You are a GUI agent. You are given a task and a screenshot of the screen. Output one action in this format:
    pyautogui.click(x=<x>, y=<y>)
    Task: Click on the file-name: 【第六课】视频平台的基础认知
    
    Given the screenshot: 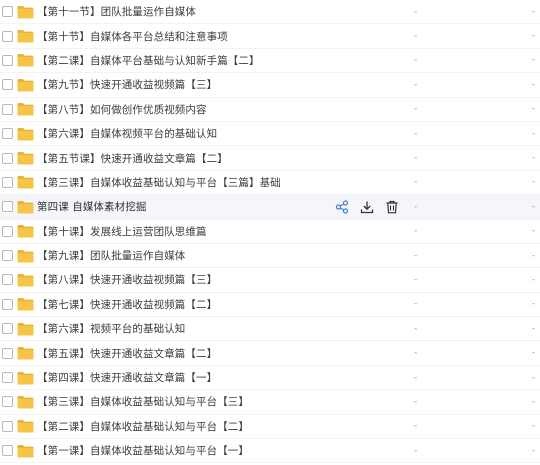 What is the action you would take?
    pyautogui.click(x=111, y=328)
    